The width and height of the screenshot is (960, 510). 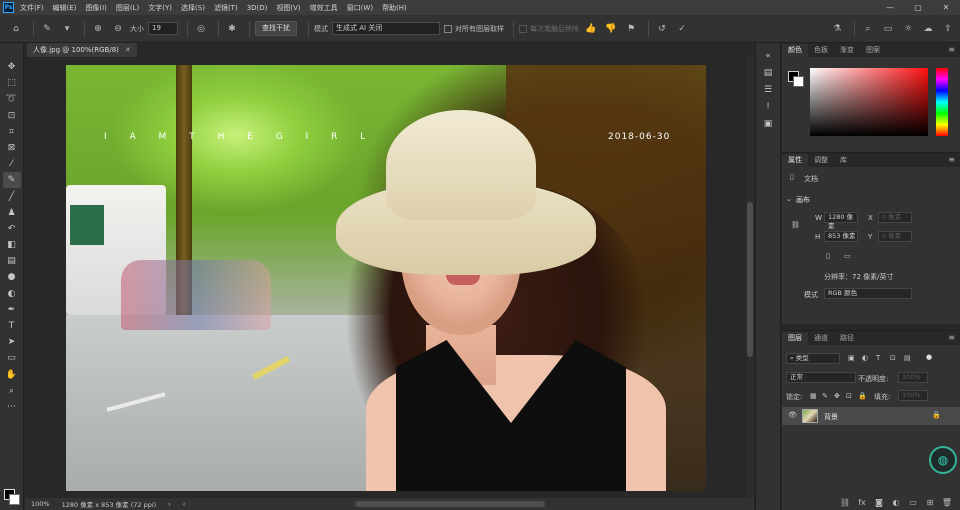 What do you see at coordinates (662, 29) in the screenshot?
I see `cancel-icon: ↺` at bounding box center [662, 29].